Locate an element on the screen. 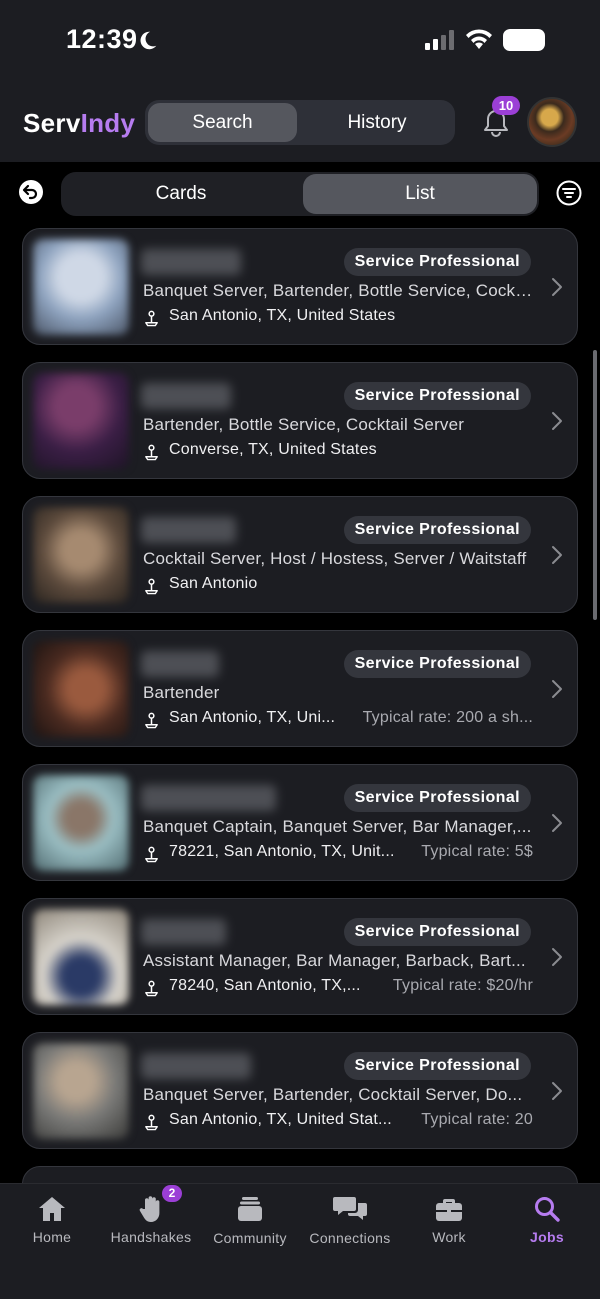 This screenshot has width=600, height=1299. app-header: ServIndy Search History 10 is located at coordinates (300, 123).